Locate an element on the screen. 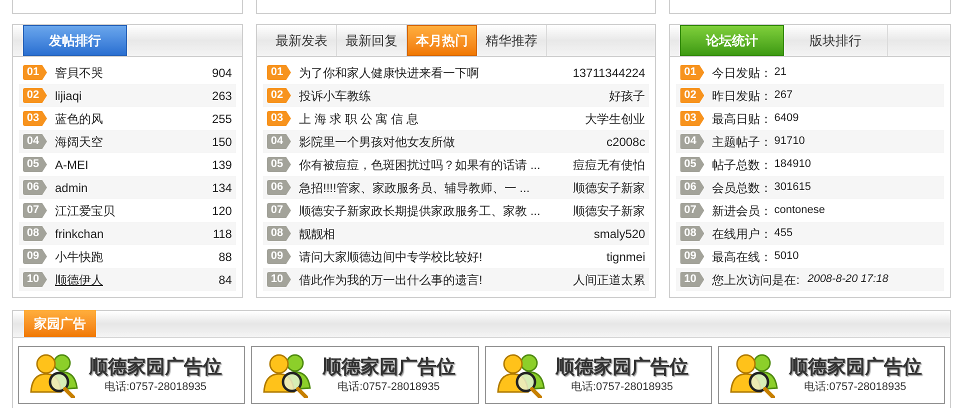  stat-value: 5010 is located at coordinates (786, 256).